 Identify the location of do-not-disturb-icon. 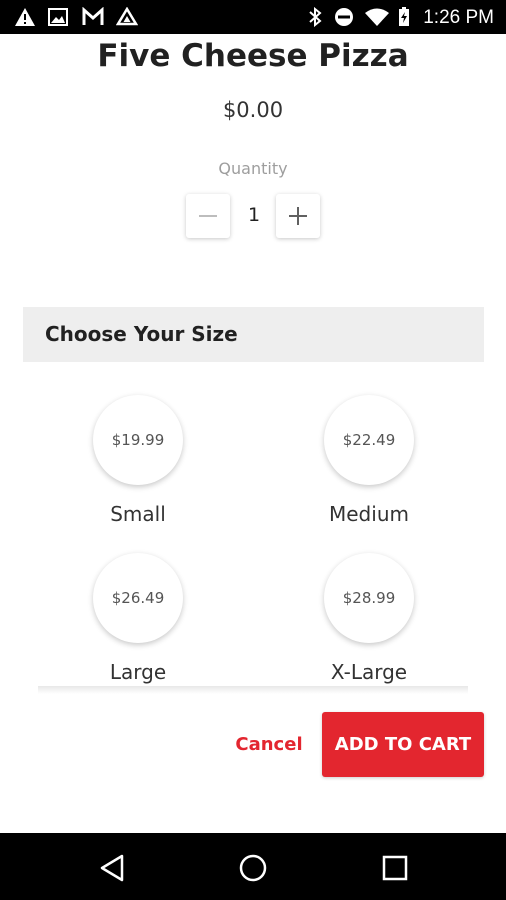
(344, 17).